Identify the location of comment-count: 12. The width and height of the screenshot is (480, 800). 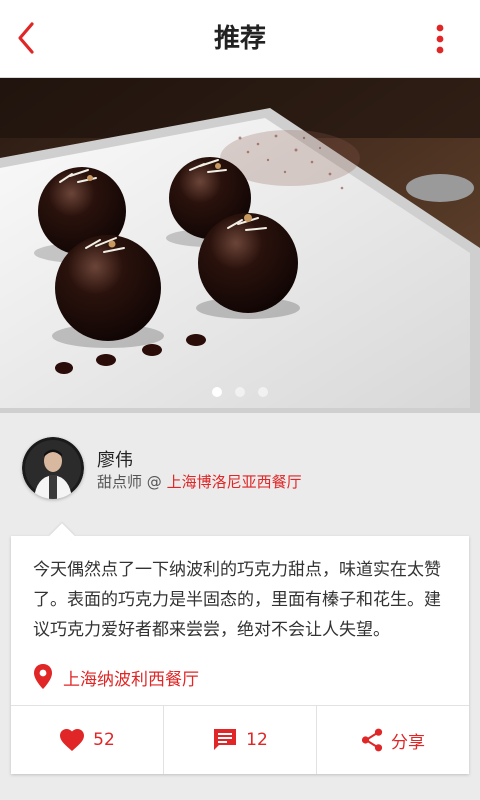
(257, 740).